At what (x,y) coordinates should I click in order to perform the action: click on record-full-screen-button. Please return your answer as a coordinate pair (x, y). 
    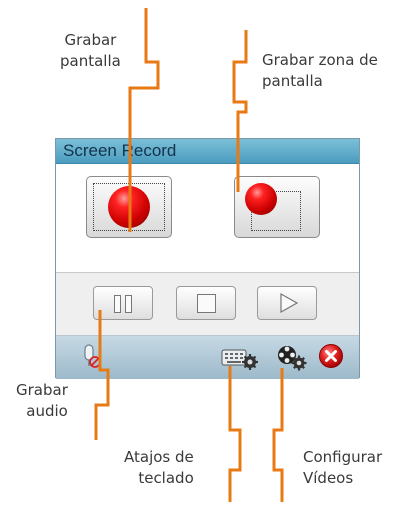
    Looking at the image, I should click on (129, 207).